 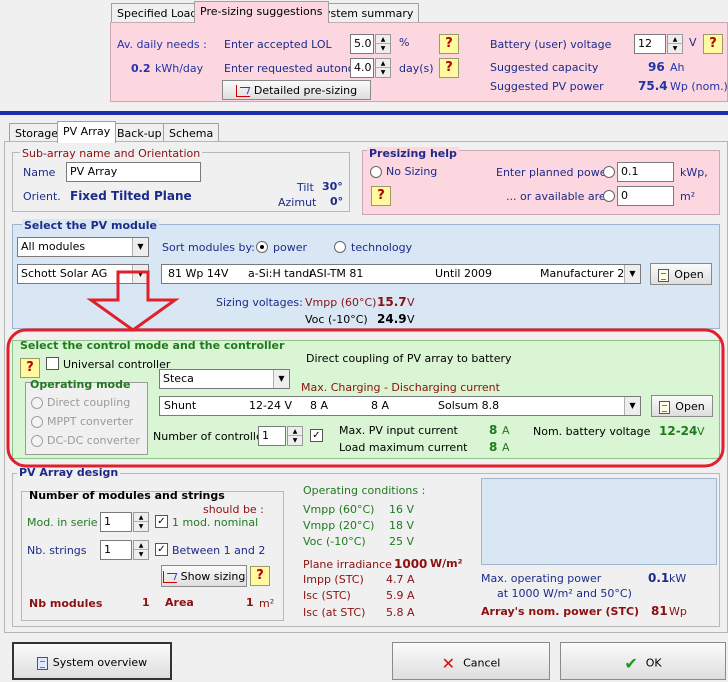 What do you see at coordinates (261, 12) in the screenshot?
I see `tab-pre-sizing-suggestions: Pre-sizing suggestions` at bounding box center [261, 12].